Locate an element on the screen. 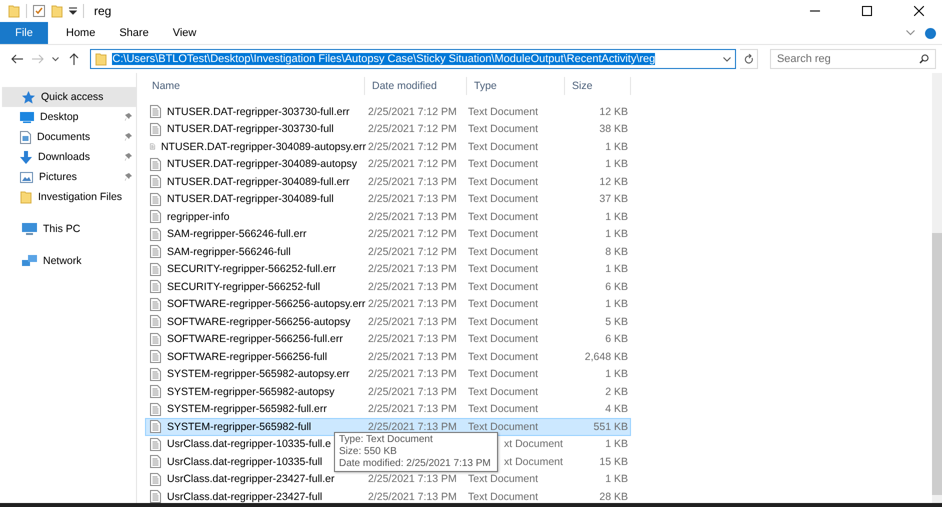 This screenshot has width=942, height=507. search-icon is located at coordinates (924, 59).